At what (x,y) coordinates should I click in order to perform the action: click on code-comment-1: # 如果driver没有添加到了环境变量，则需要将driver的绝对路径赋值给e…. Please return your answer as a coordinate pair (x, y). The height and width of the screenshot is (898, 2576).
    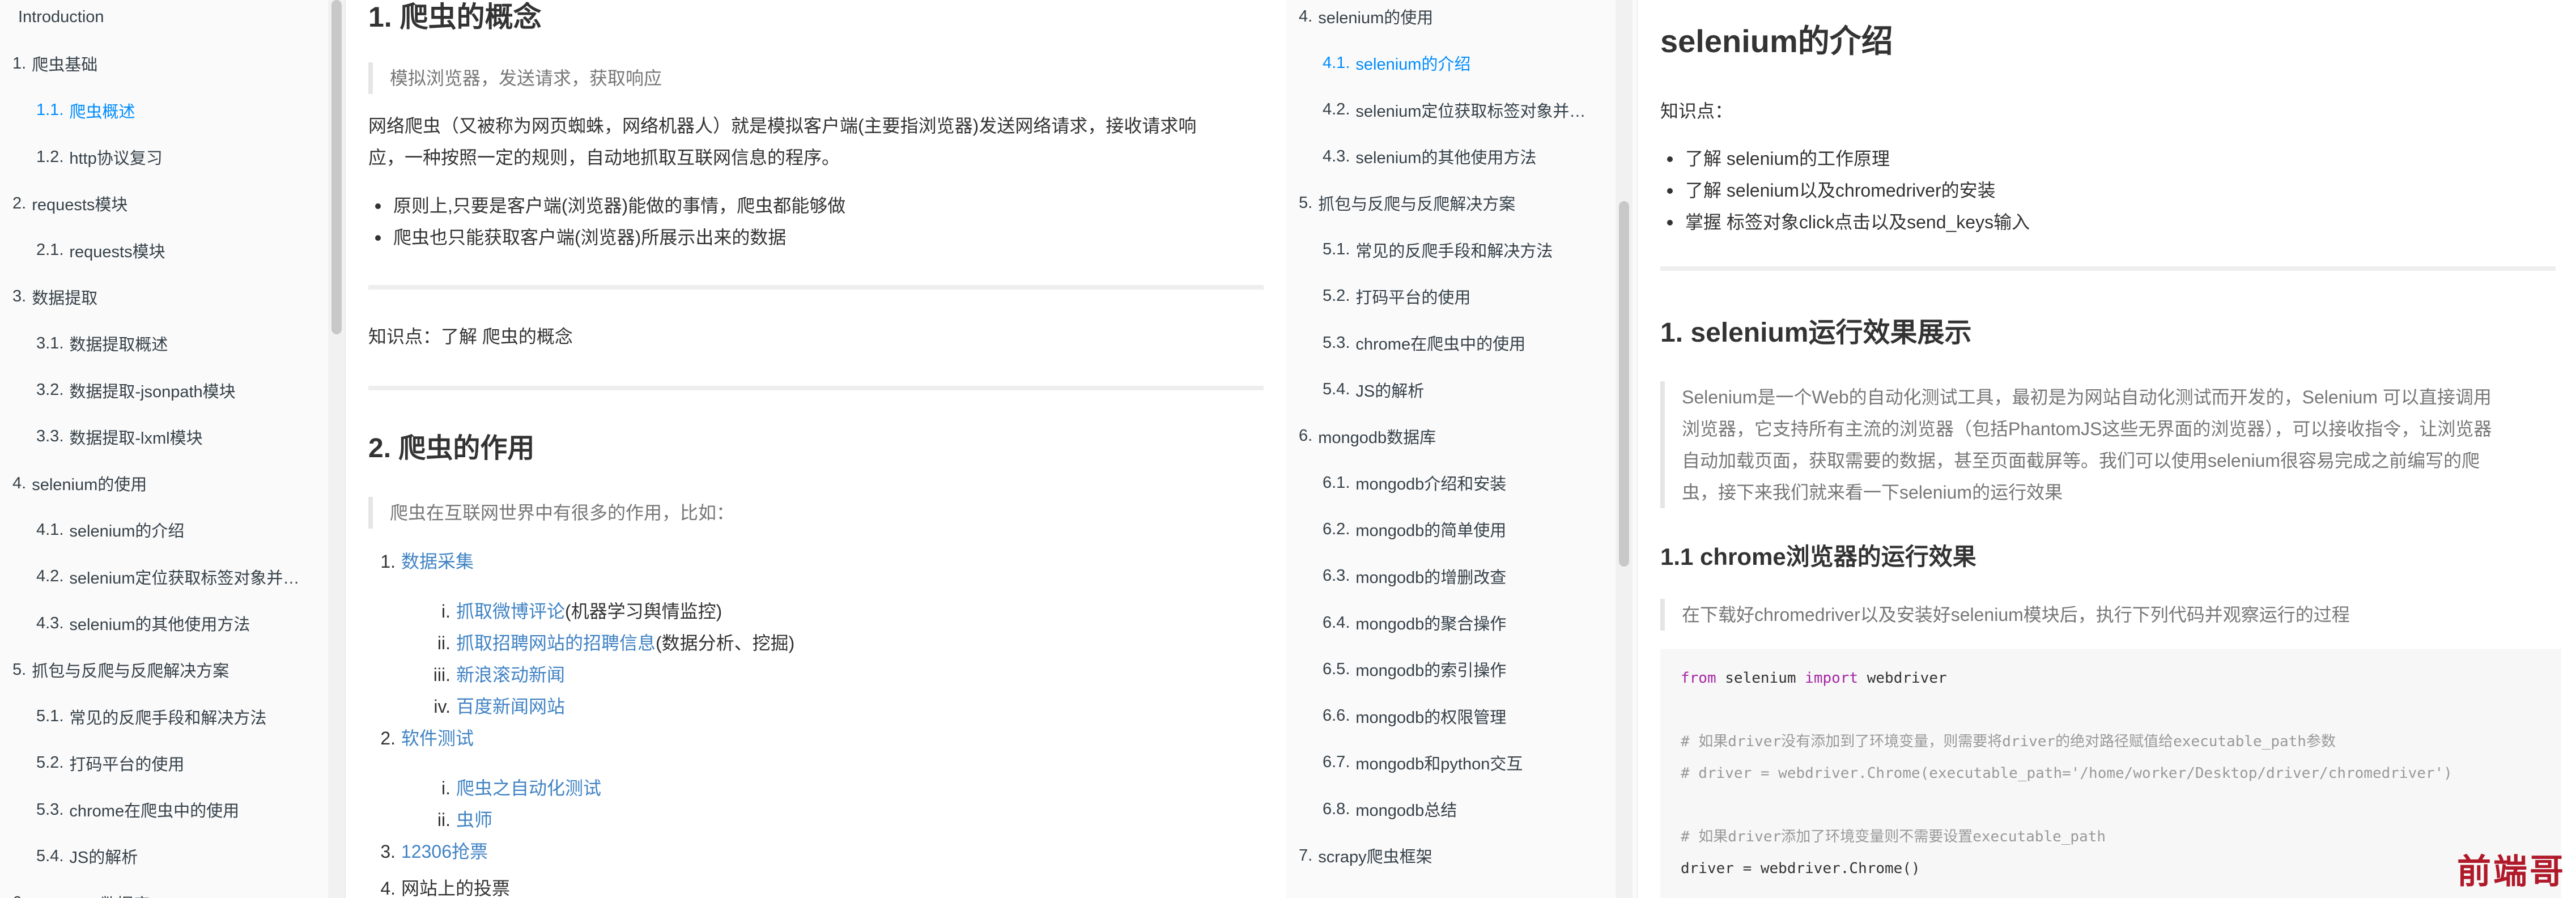
    Looking at the image, I should click on (2008, 741).